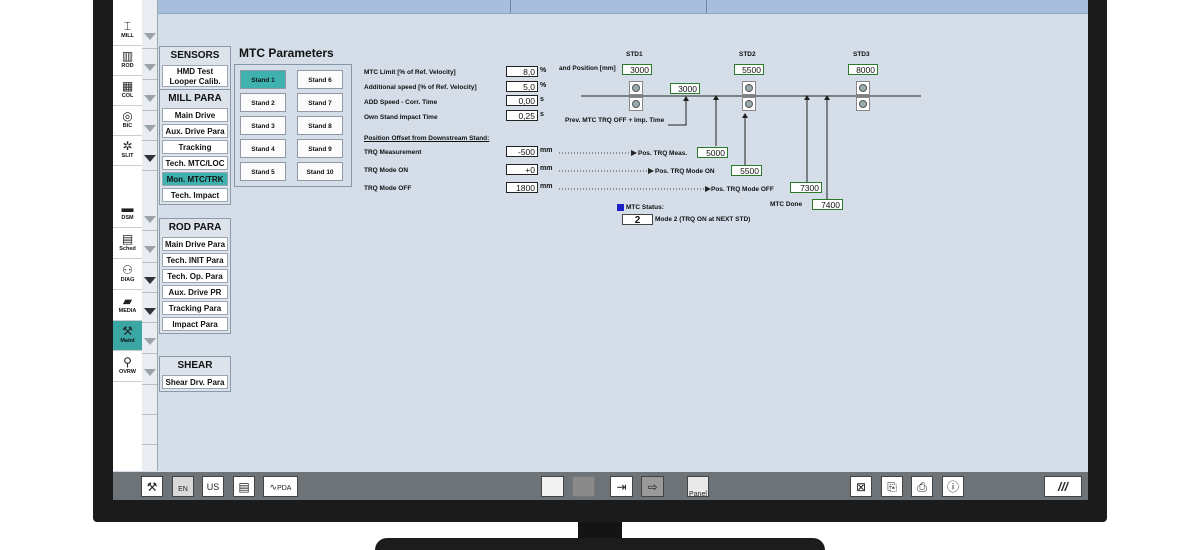 This screenshot has height=550, width=1200. What do you see at coordinates (827, 204) in the screenshot?
I see `mtc-done-value: 7400` at bounding box center [827, 204].